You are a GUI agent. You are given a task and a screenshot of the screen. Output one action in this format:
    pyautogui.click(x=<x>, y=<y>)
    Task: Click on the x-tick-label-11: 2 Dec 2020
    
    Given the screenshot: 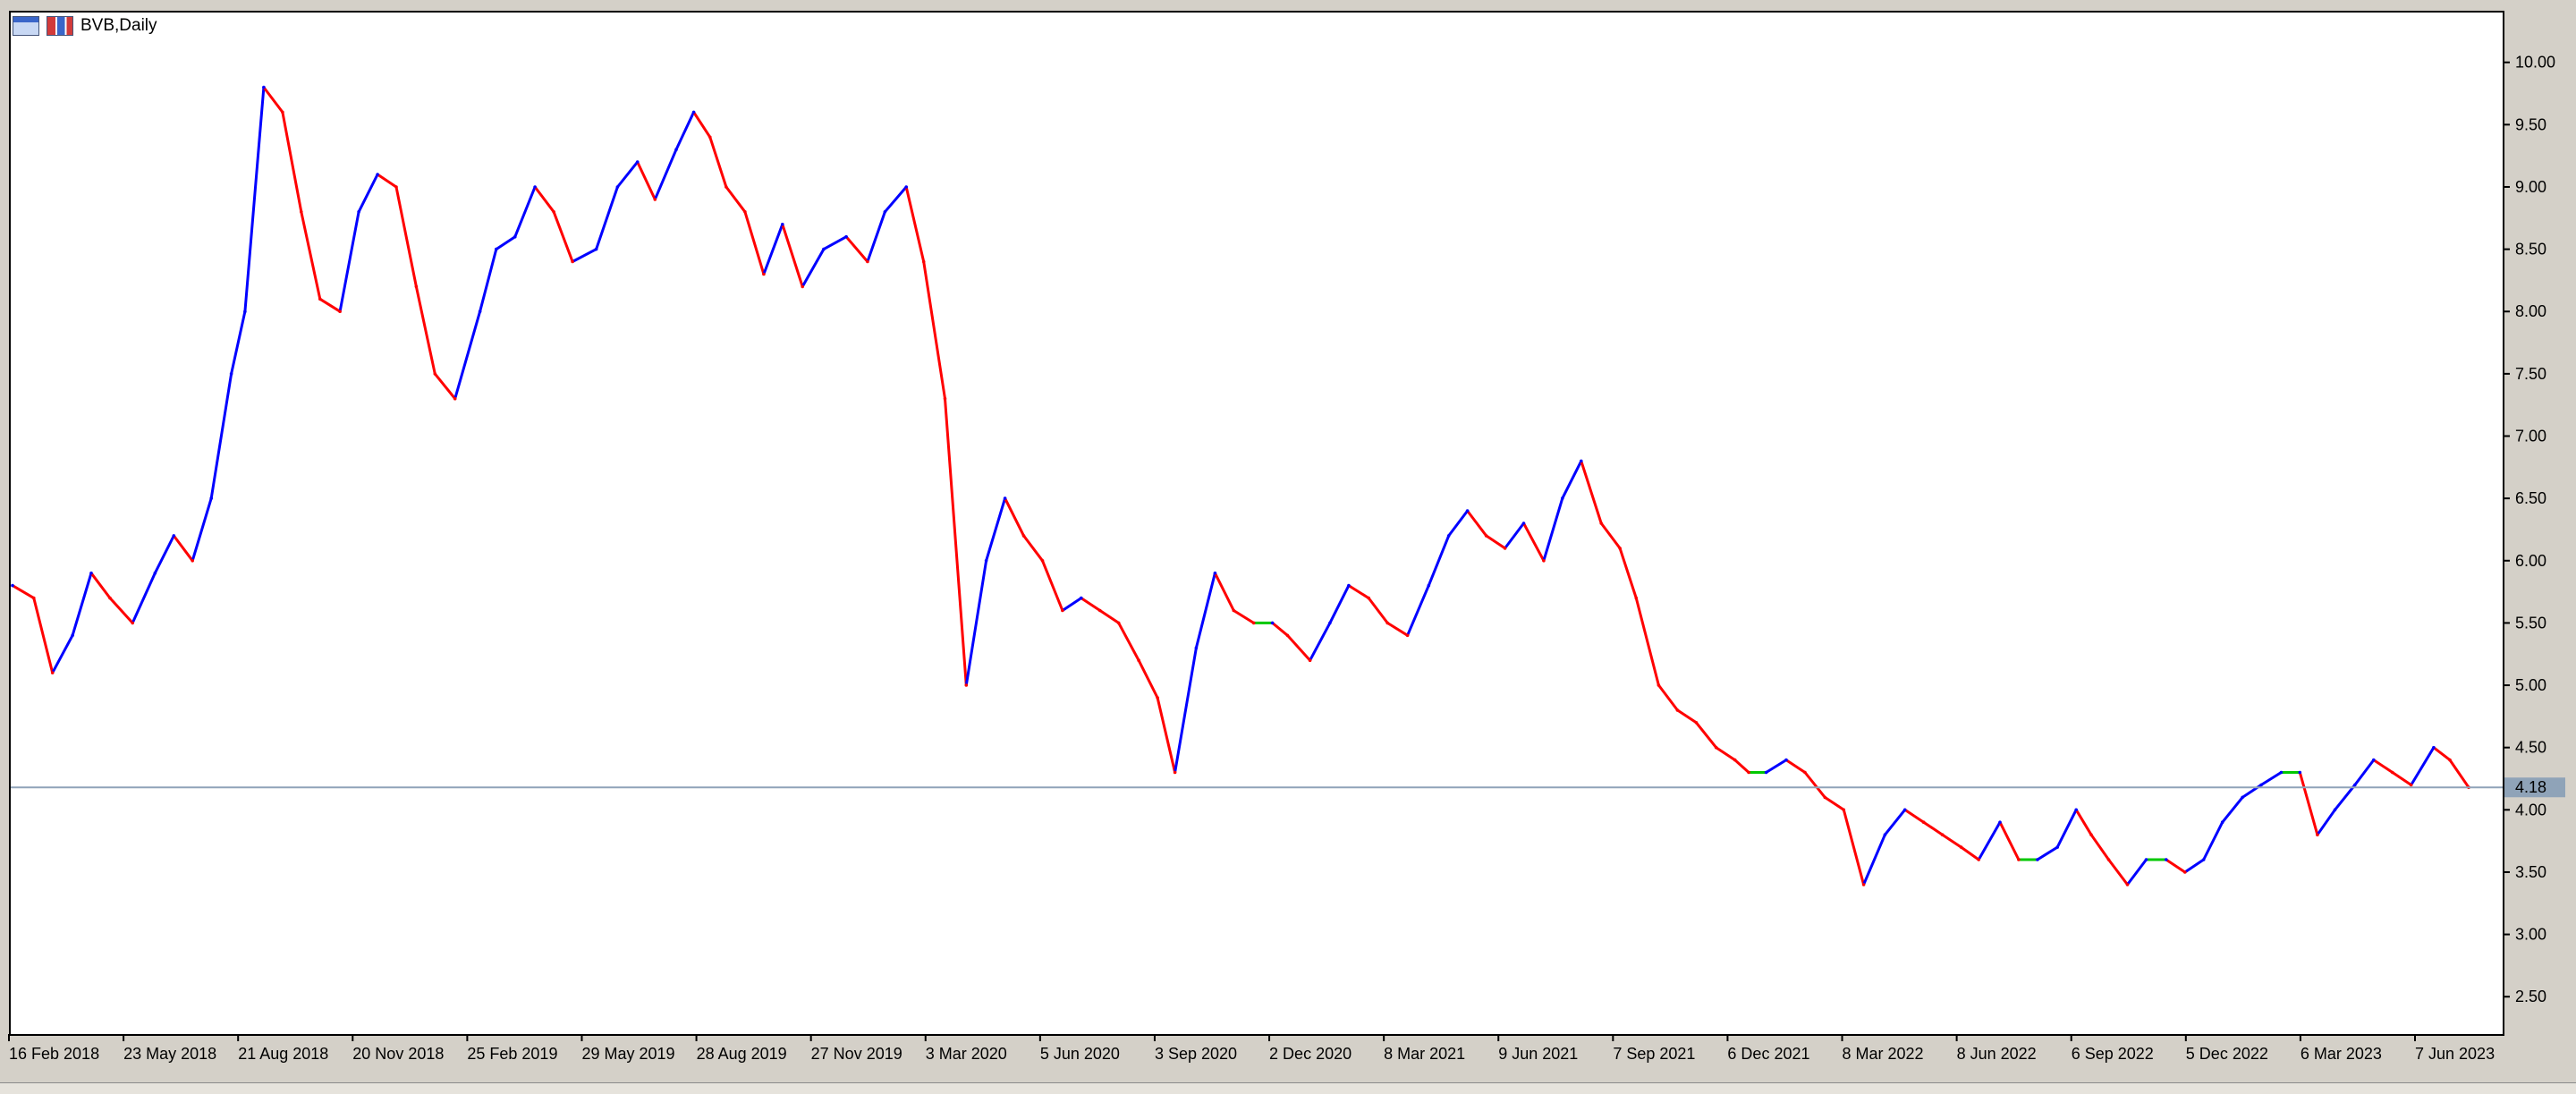 What is the action you would take?
    pyautogui.click(x=1310, y=1054)
    